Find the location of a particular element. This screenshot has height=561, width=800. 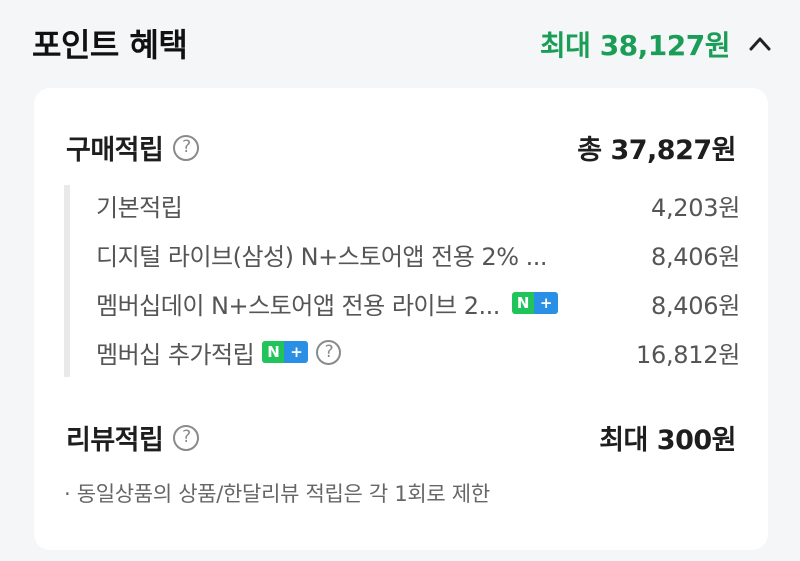

header-summary: 최대 38,127원 is located at coordinates (656, 44).